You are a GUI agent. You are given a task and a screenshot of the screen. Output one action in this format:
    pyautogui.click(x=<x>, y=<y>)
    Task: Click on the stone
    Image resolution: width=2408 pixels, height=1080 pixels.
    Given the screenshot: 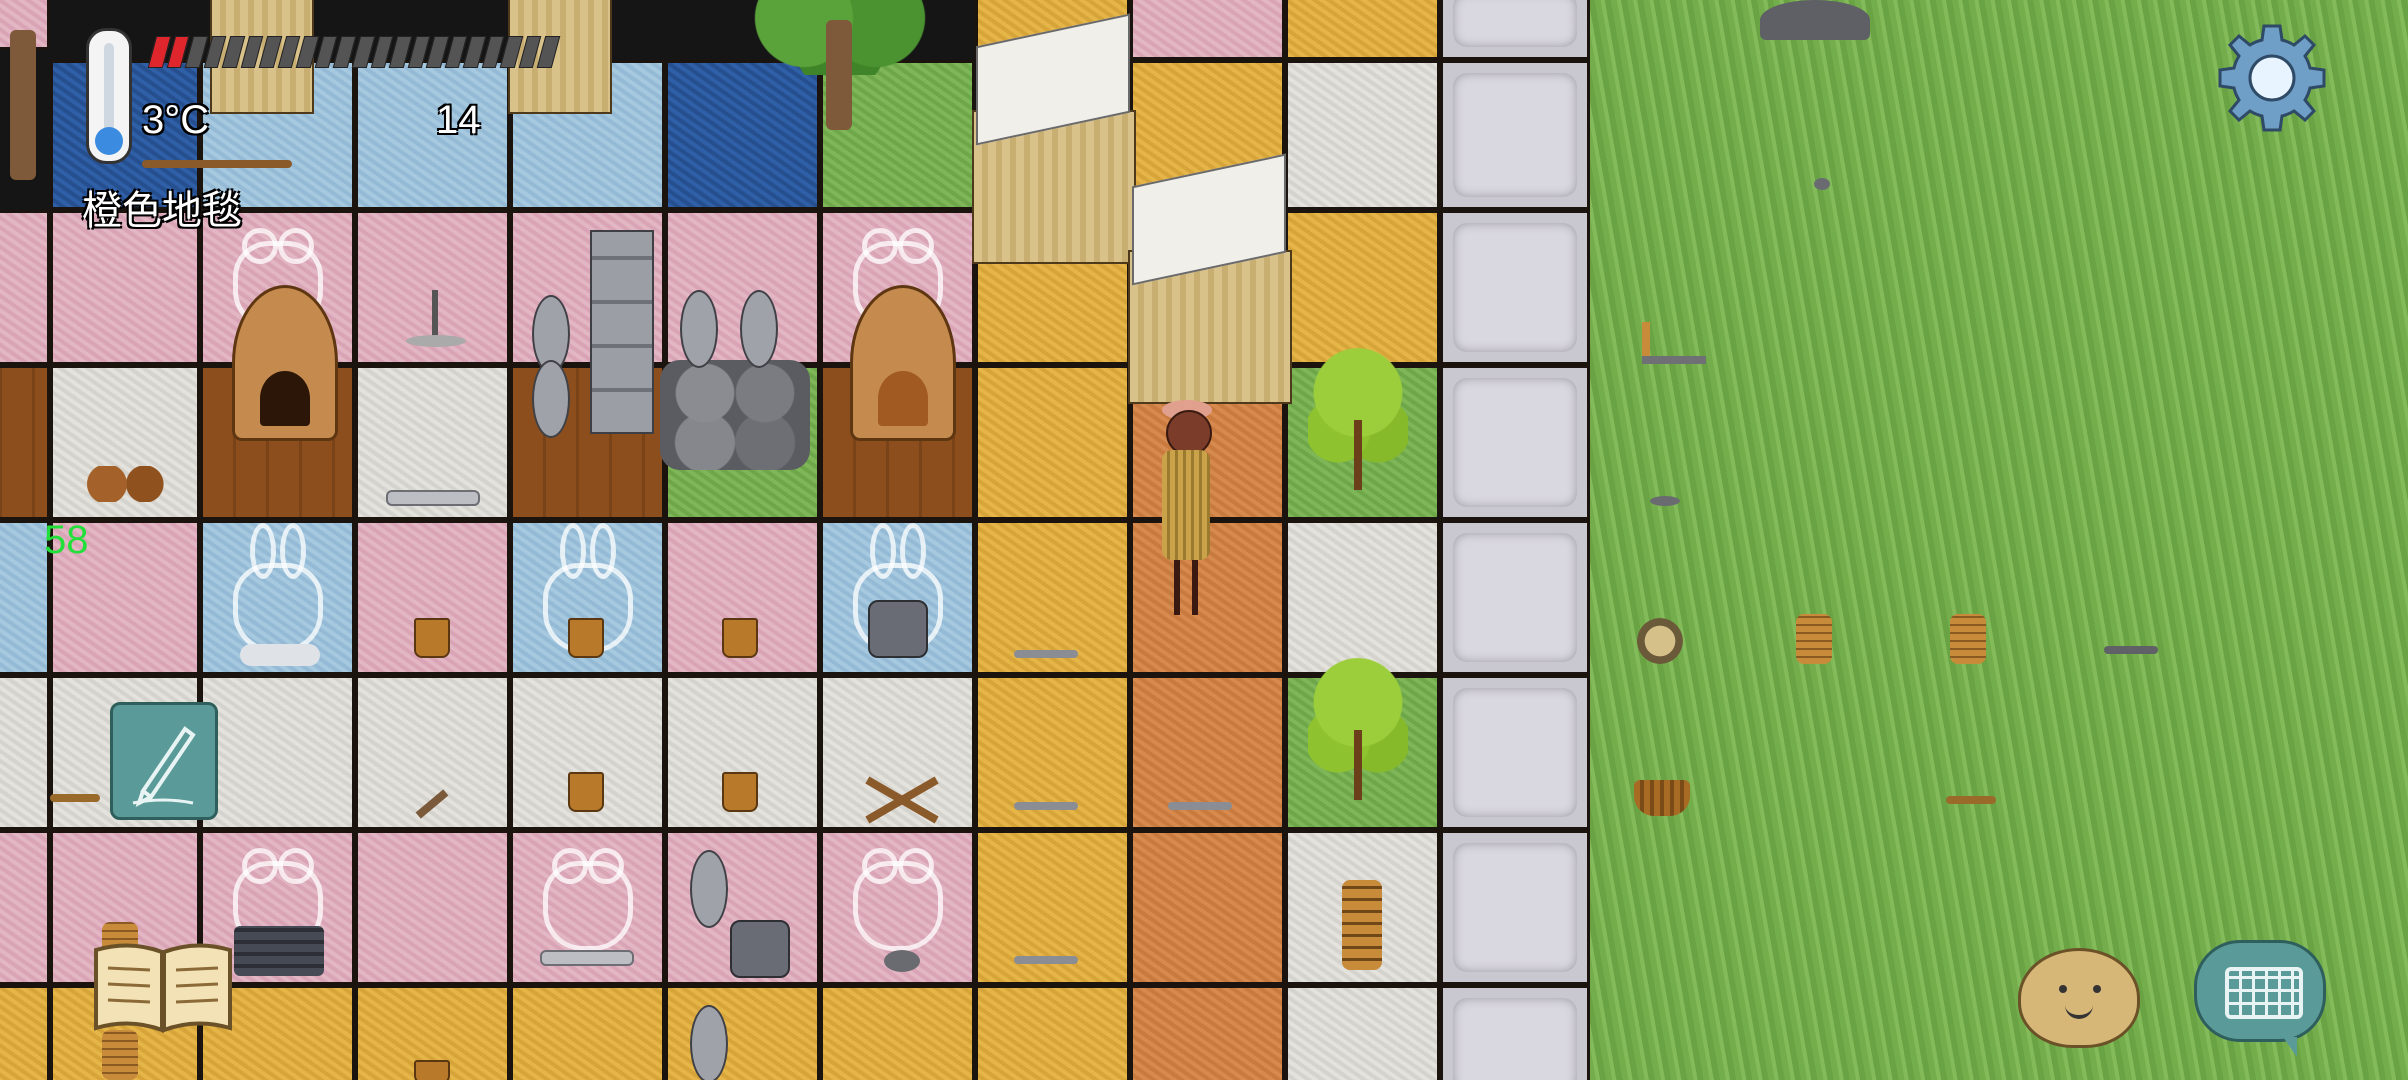 What is the action you would take?
    pyautogui.click(x=1665, y=501)
    